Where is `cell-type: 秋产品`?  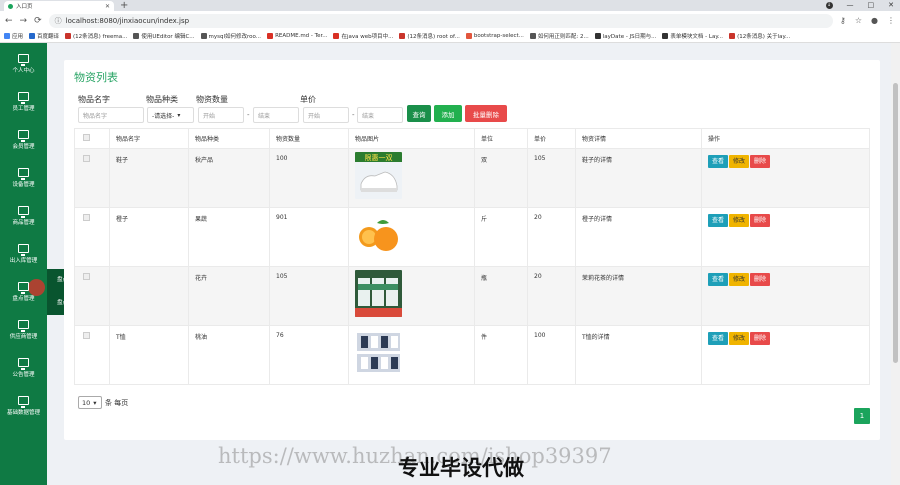
cell-type: 秋产品 is located at coordinates (229, 178).